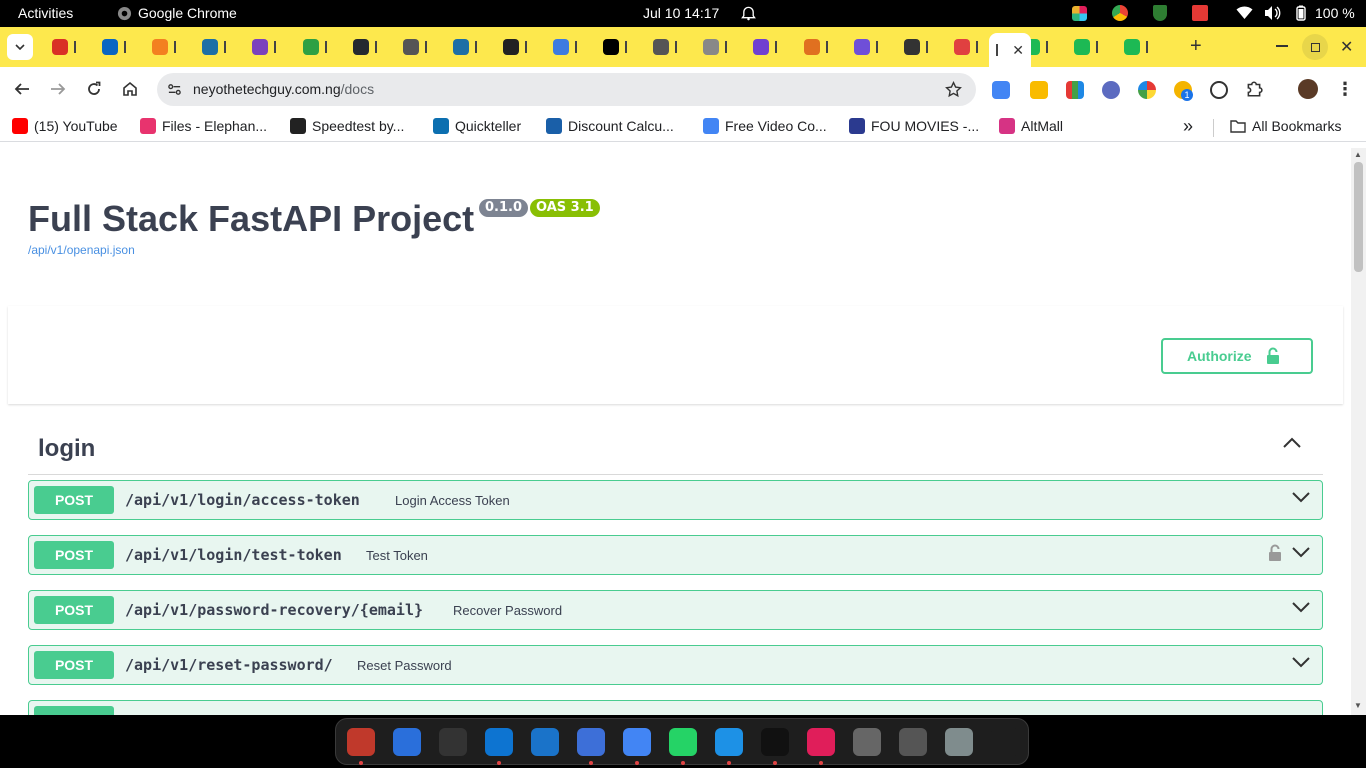  I want to click on bookmark-item: Quickteller, so click(477, 126).